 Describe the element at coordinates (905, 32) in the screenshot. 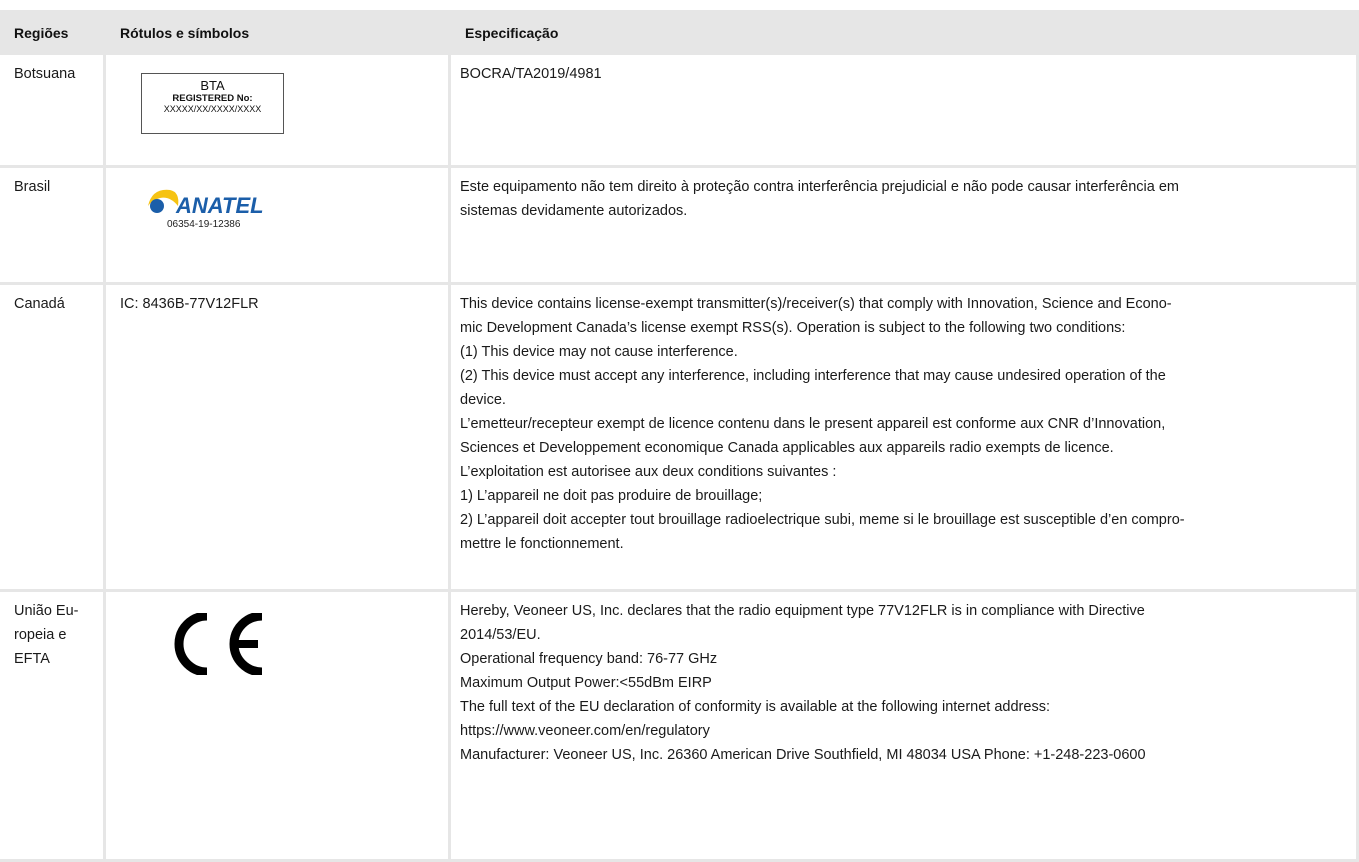

I see `column-header-spec: Especificação` at that location.